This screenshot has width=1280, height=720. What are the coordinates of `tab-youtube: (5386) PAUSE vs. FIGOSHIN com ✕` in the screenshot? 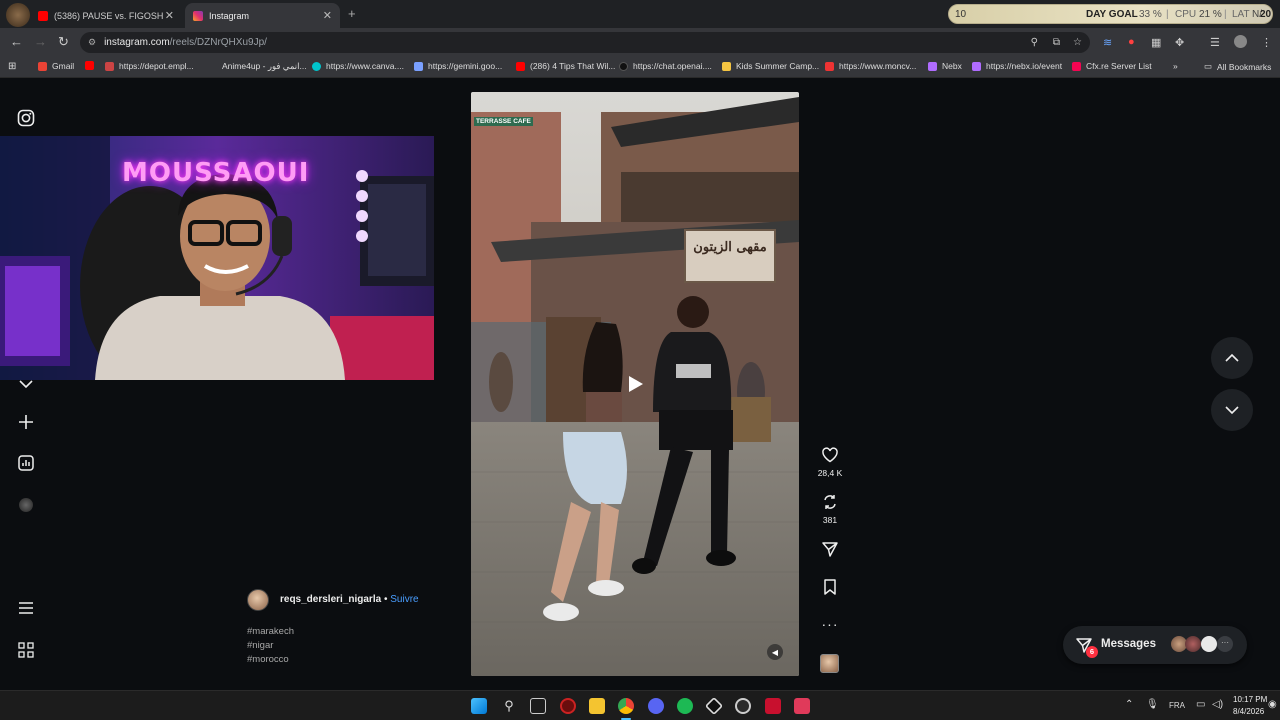 It's located at (106, 15).